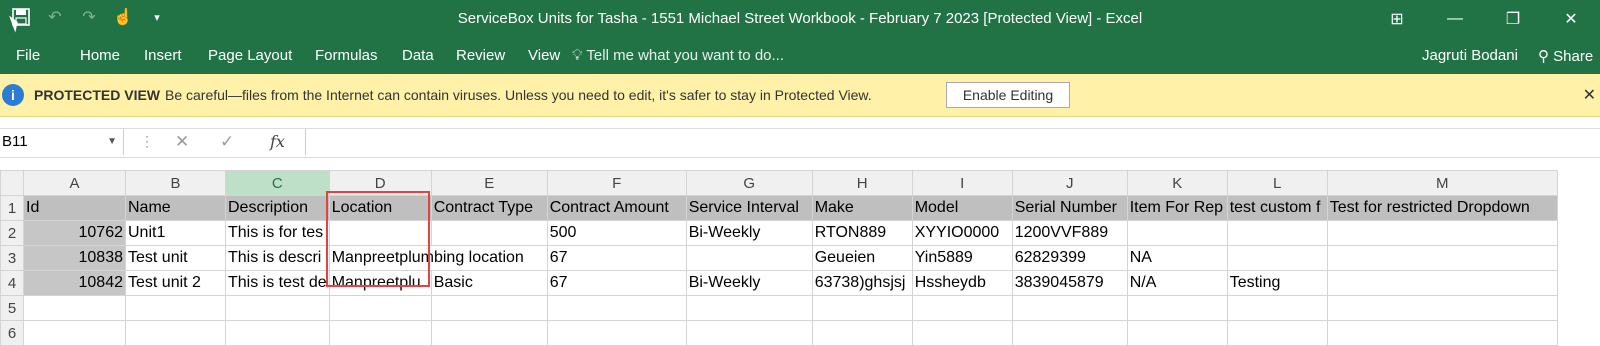 The height and width of the screenshot is (346, 1600). What do you see at coordinates (1589, 95) in the screenshot?
I see `close-icon: ✕` at bounding box center [1589, 95].